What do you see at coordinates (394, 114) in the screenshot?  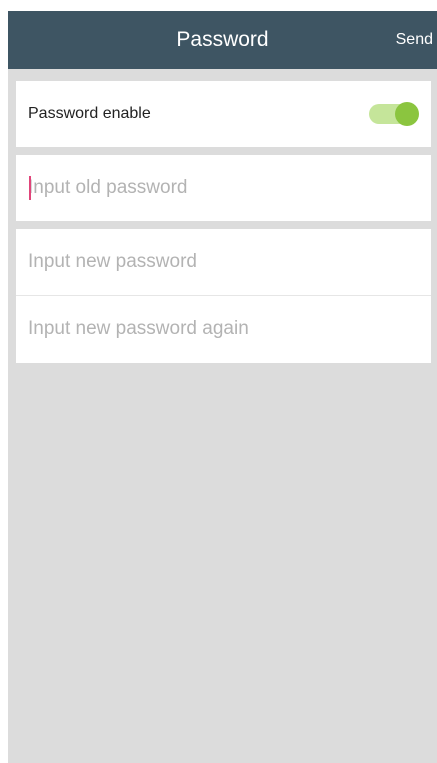 I see `password-enable-toggle` at bounding box center [394, 114].